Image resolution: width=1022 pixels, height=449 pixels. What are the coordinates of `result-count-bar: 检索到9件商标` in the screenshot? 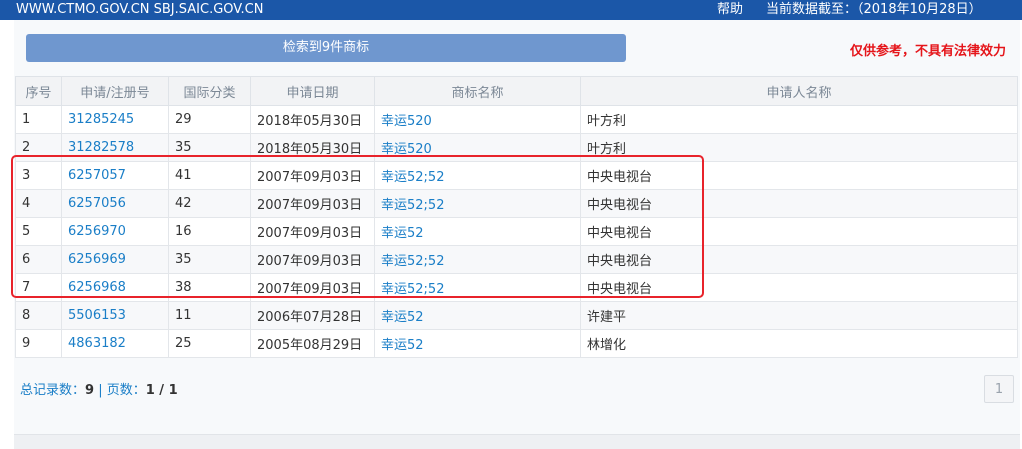 It's located at (326, 48).